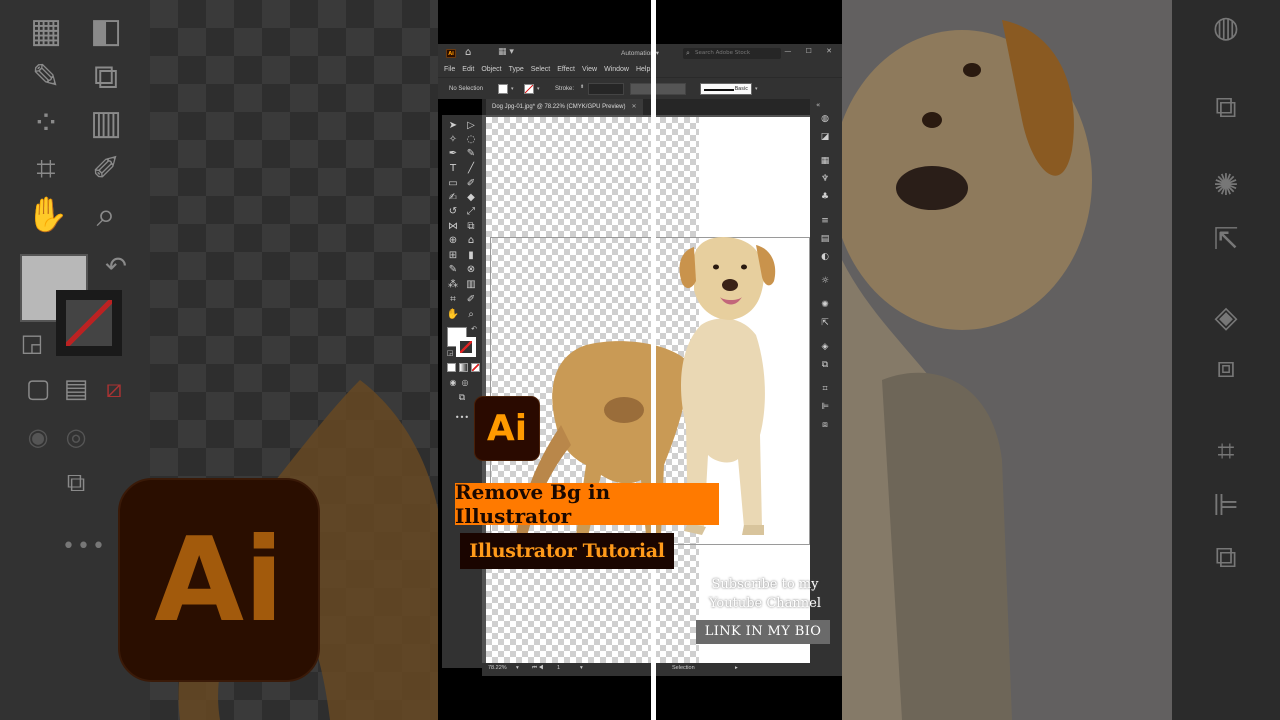 Image resolution: width=1280 pixels, height=720 pixels. I want to click on symbol-sprayer-icon: ⁂, so click(453, 284).